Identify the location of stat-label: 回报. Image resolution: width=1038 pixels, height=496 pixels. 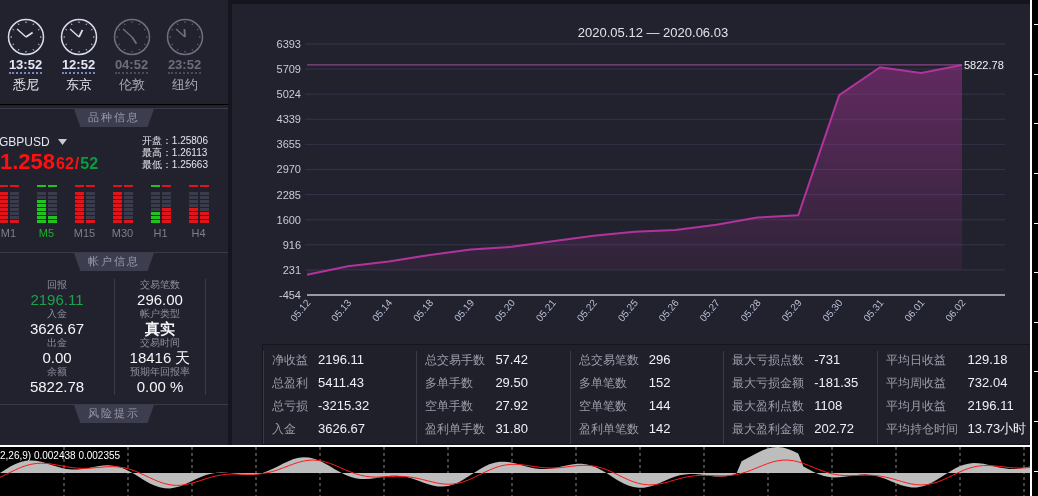
(57, 285).